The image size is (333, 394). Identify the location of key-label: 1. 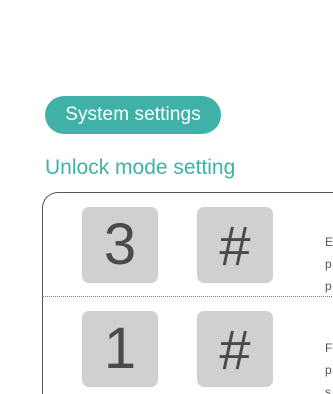
(120, 348).